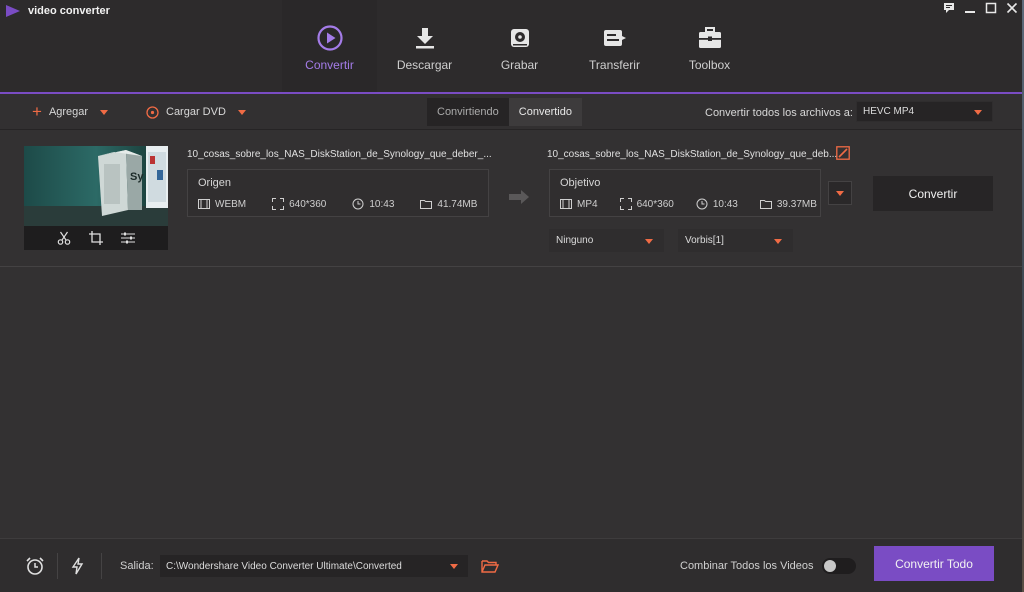 The image size is (1024, 592). Describe the element at coordinates (152, 112) in the screenshot. I see `dvd-icon` at that location.